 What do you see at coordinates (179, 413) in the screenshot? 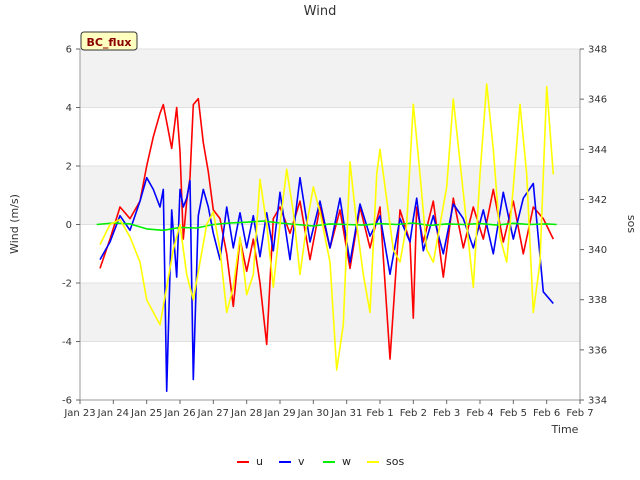
I see `x-tick-label: Jan 26` at bounding box center [179, 413].